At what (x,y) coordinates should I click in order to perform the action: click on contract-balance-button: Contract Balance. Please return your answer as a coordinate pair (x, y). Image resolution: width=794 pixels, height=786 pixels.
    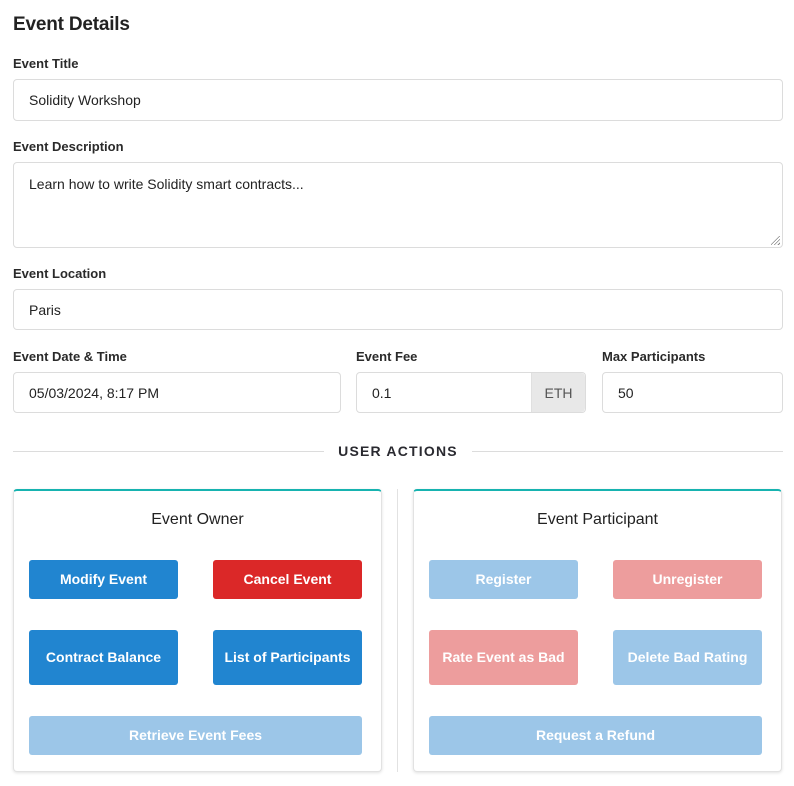
    Looking at the image, I should click on (103, 657).